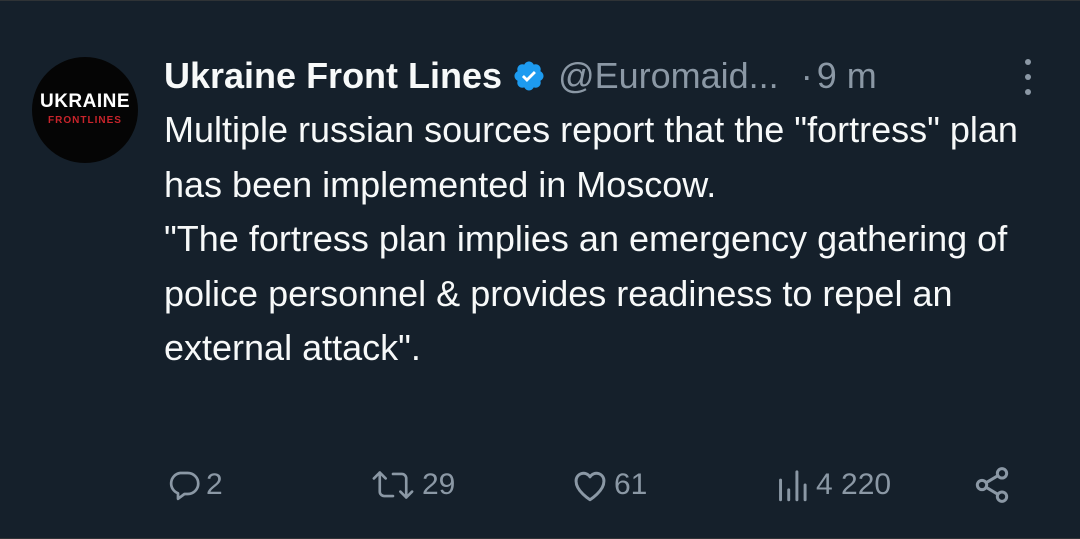 This screenshot has height=539, width=1080. Describe the element at coordinates (792, 485) in the screenshot. I see `analytics-icon` at that location.